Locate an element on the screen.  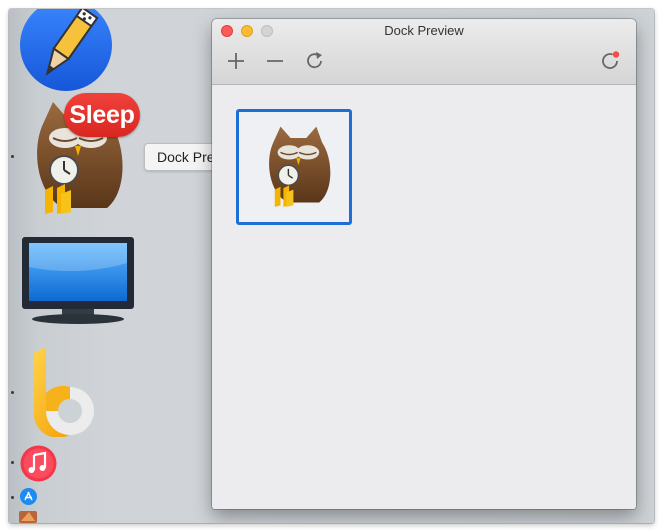
owl-preview-icon is located at coordinates (300, 166).